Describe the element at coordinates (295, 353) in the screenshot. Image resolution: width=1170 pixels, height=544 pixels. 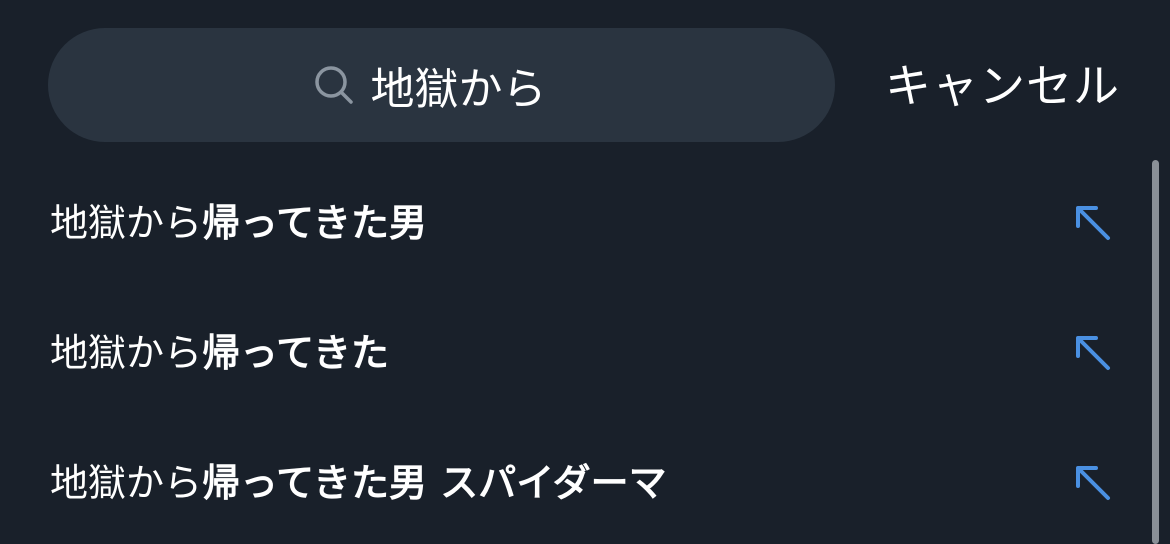
I see `suggestion-completion-text: 帰ってきた` at that location.